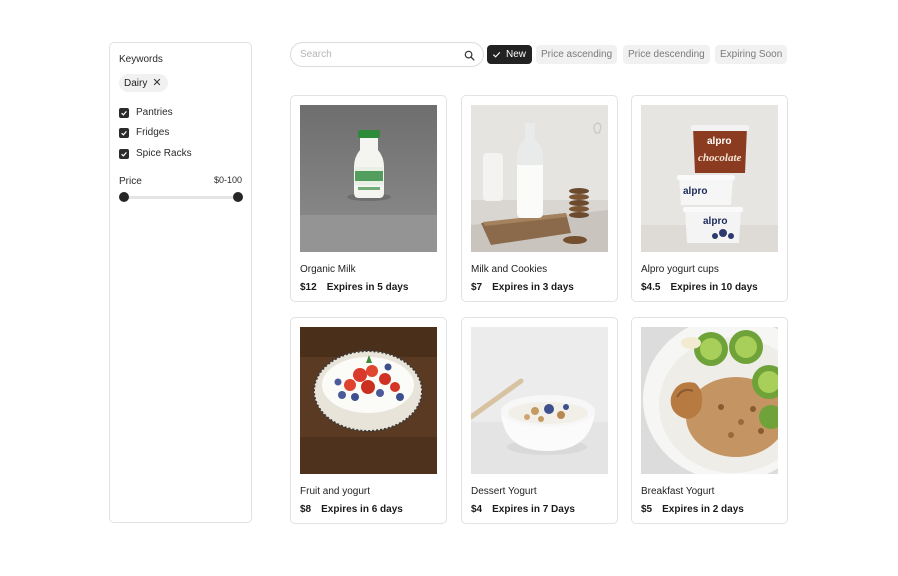  I want to click on product-price: $4, so click(477, 509).